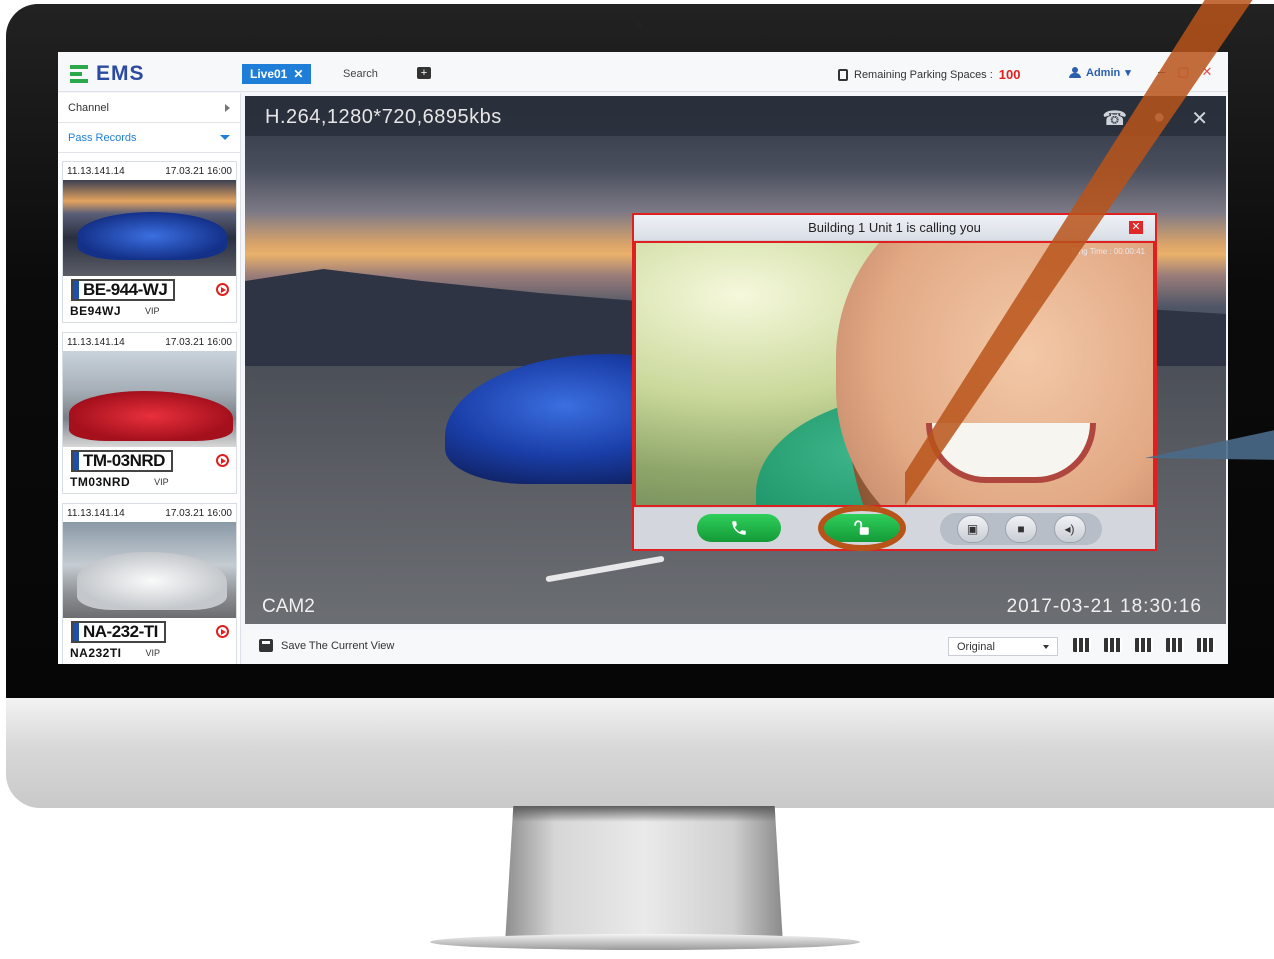 The width and height of the screenshot is (1274, 959). I want to click on plate-number: BE94WJ, so click(96, 311).